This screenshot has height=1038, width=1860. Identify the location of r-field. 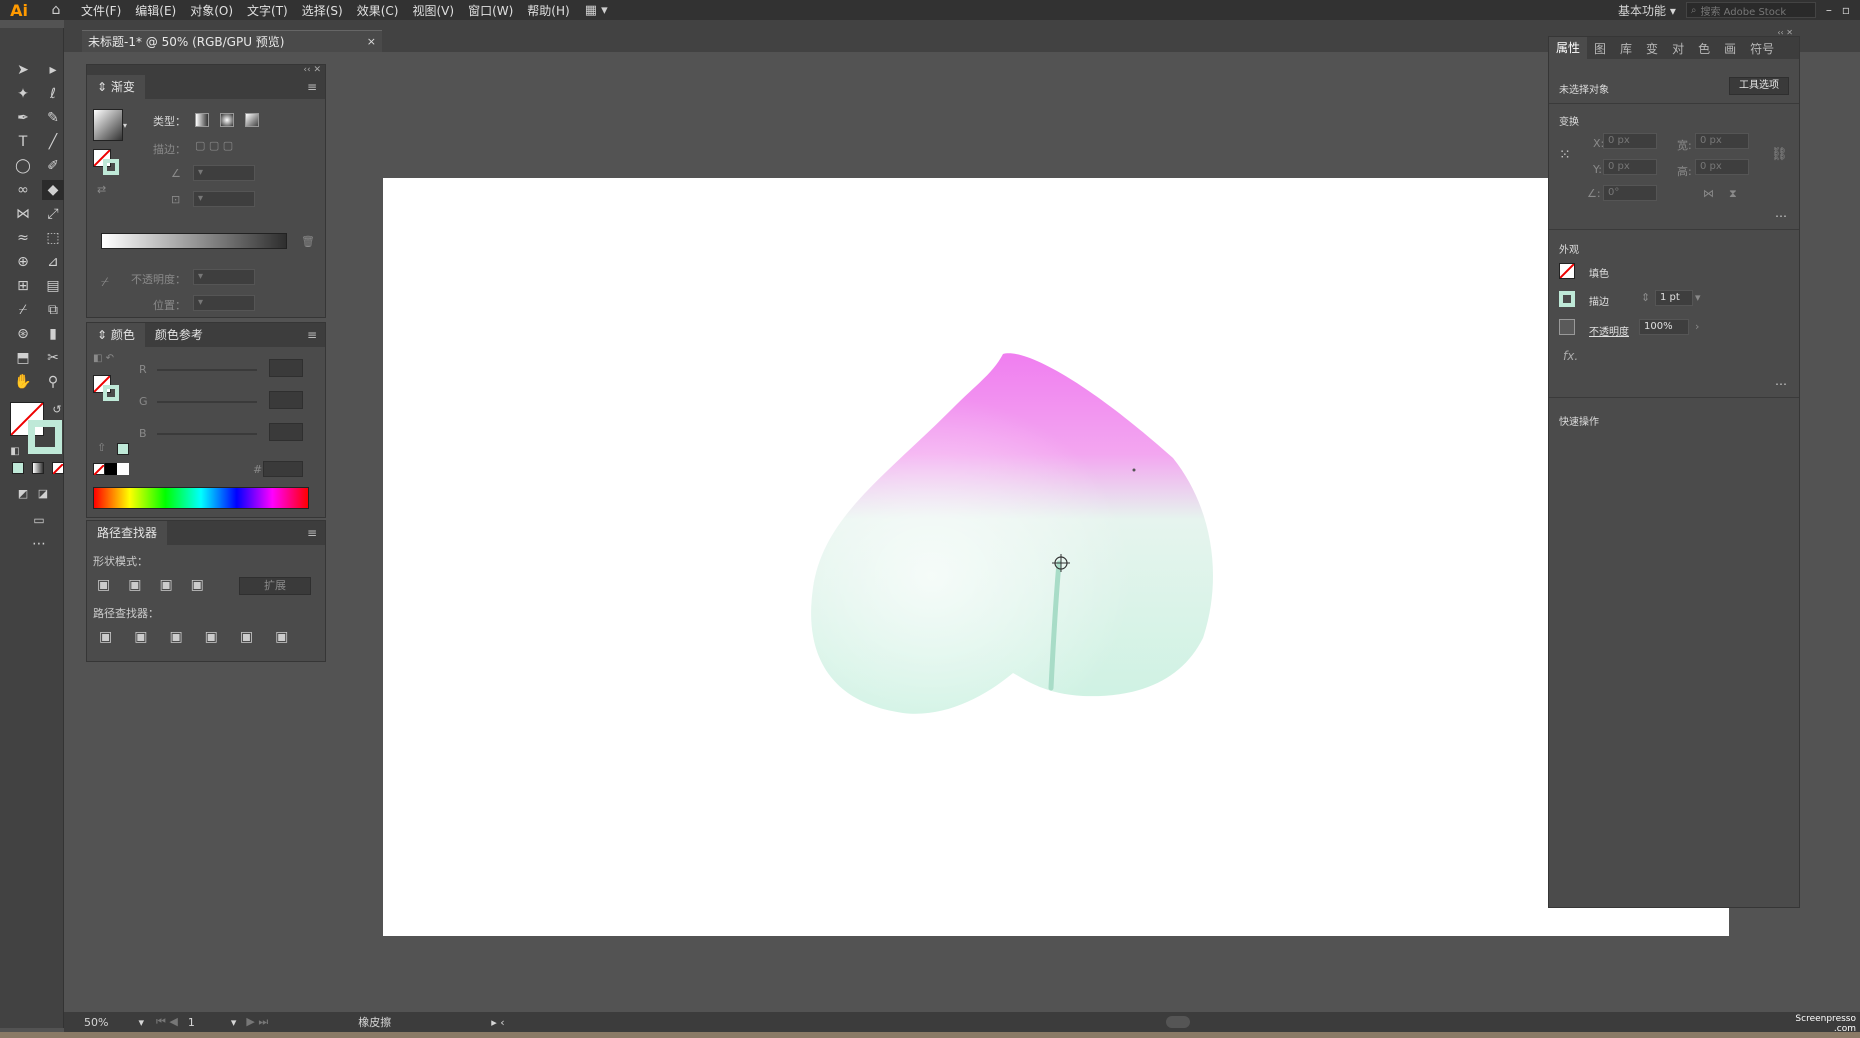
(286, 368).